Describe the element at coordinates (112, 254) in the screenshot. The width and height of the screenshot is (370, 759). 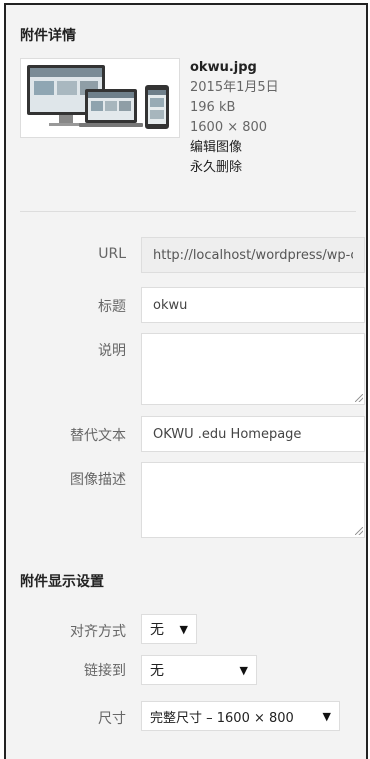
I see `url-label: URL` at that location.